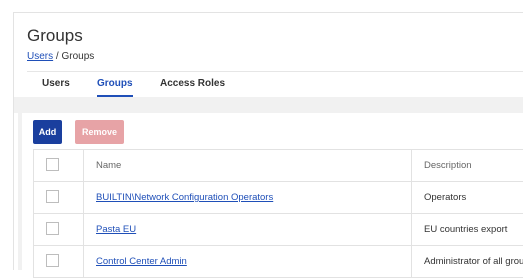 The image size is (523, 278). I want to click on row-description-cell: Operators, so click(467, 198).